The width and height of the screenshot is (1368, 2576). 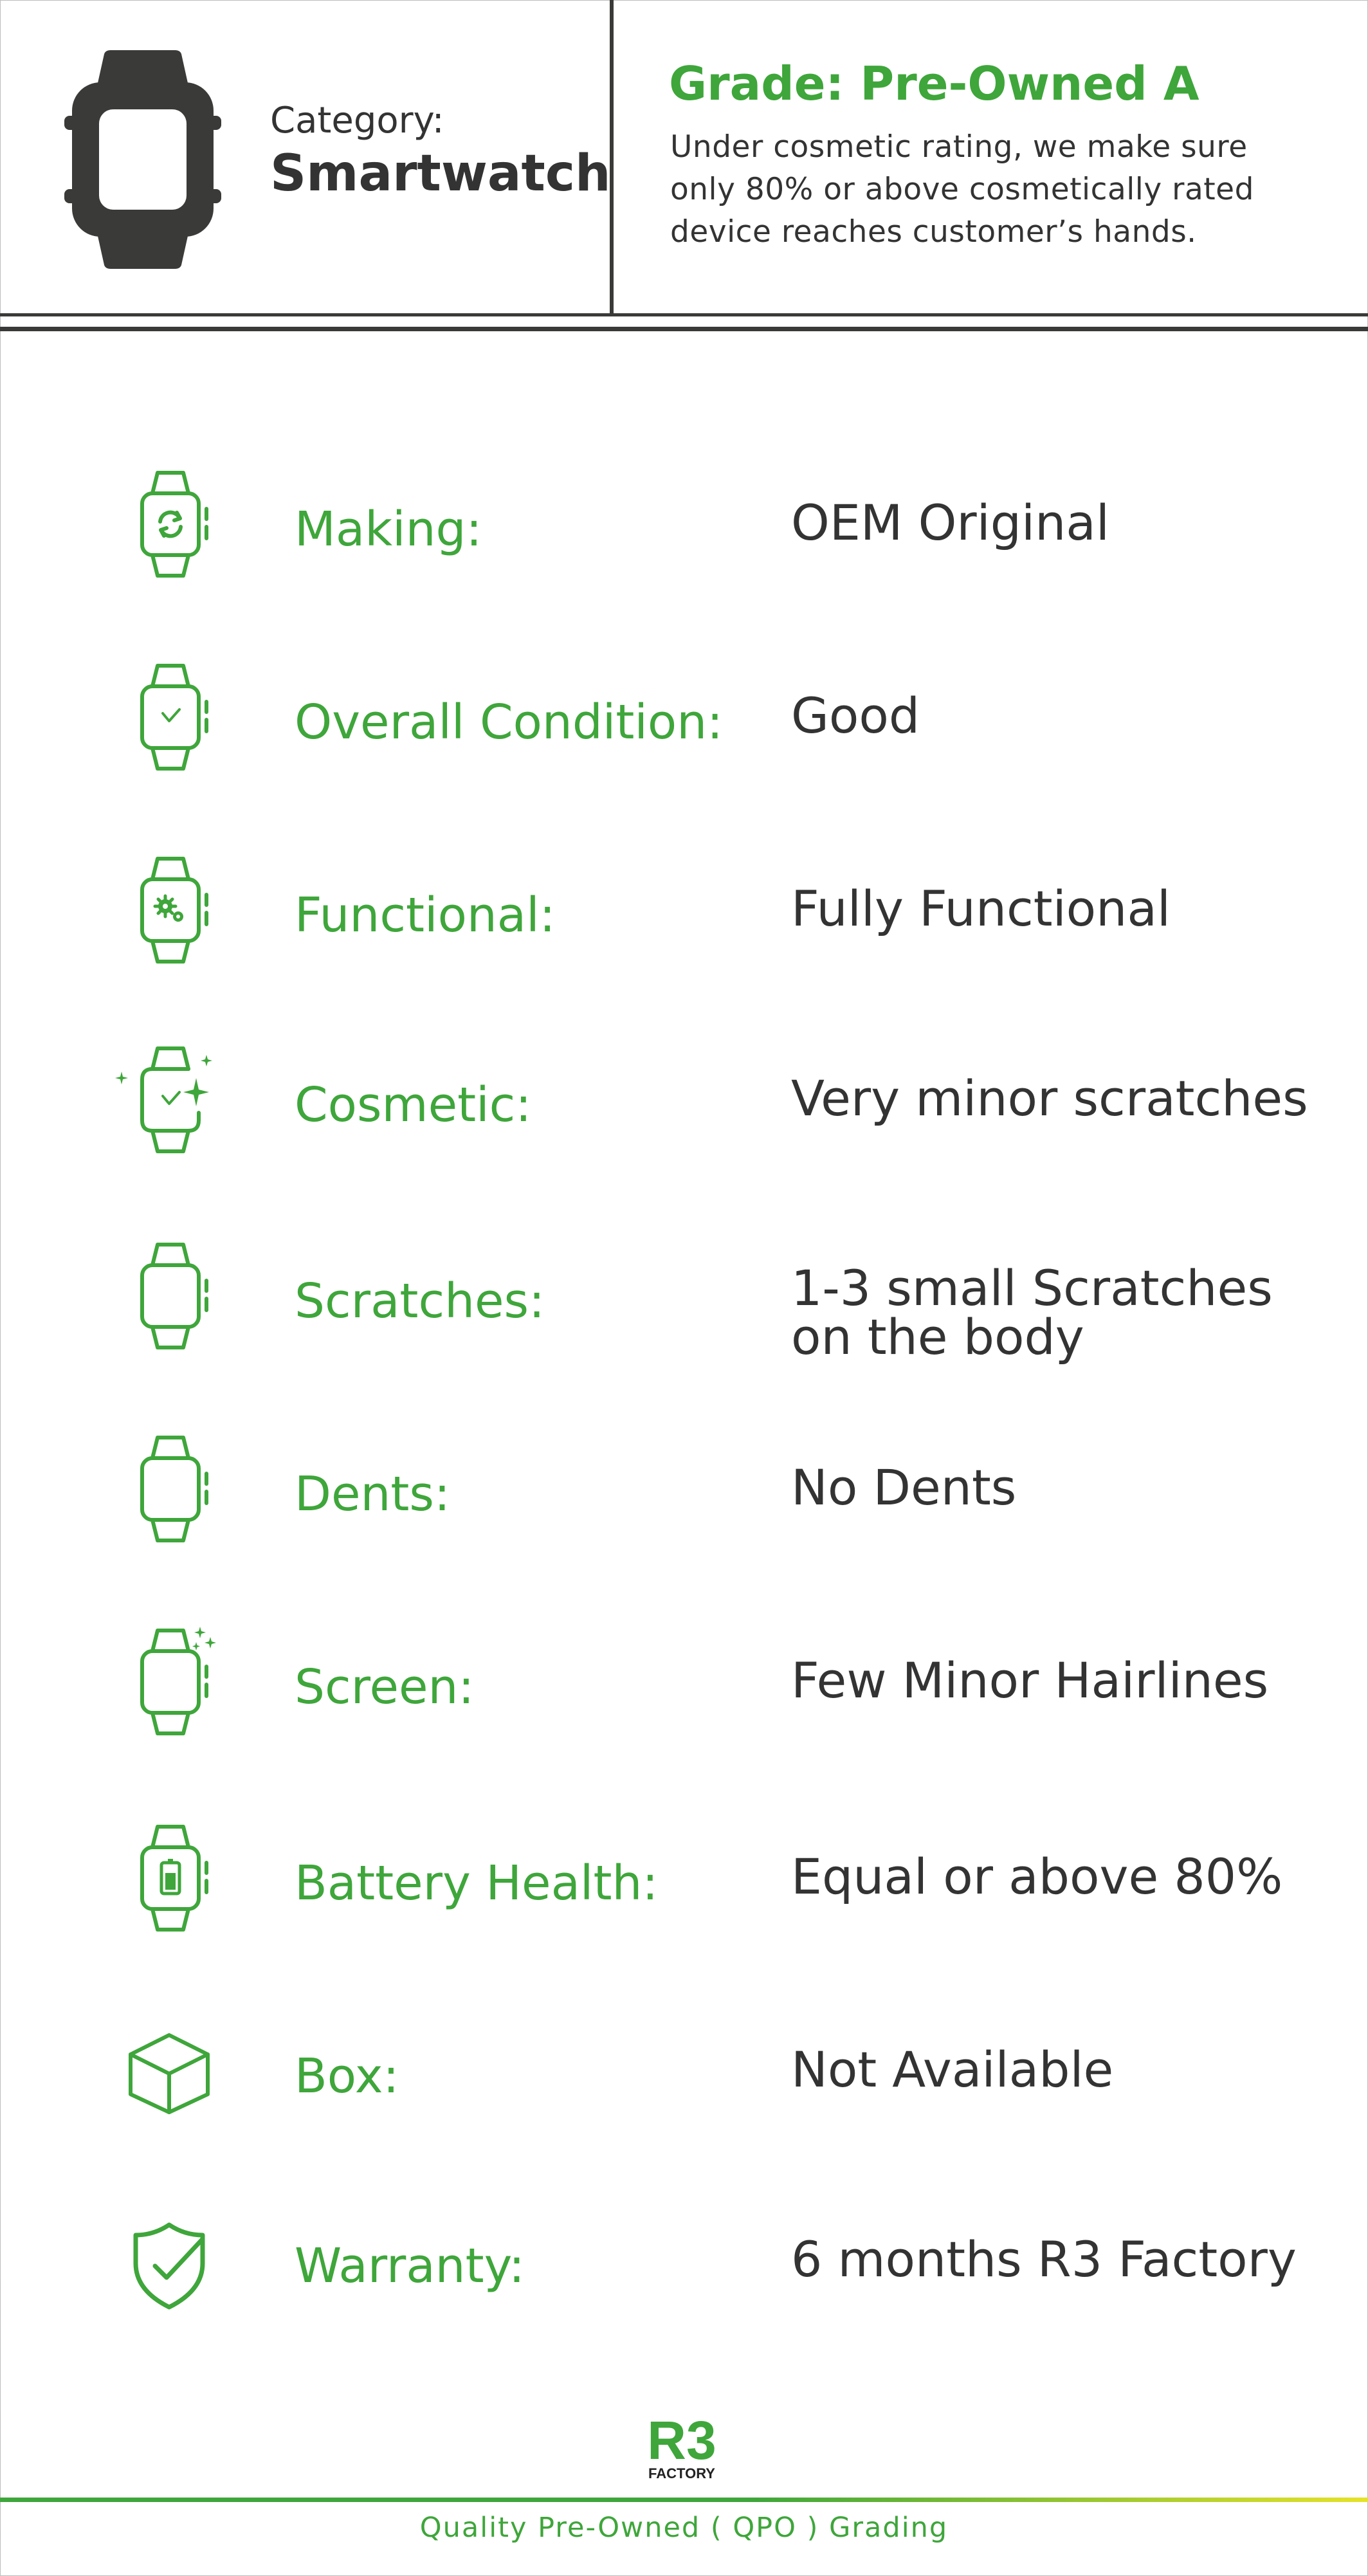 I want to click on grading-row-cosmetic: Cosmetic: Very minor scratches, so click(x=684, y=1100).